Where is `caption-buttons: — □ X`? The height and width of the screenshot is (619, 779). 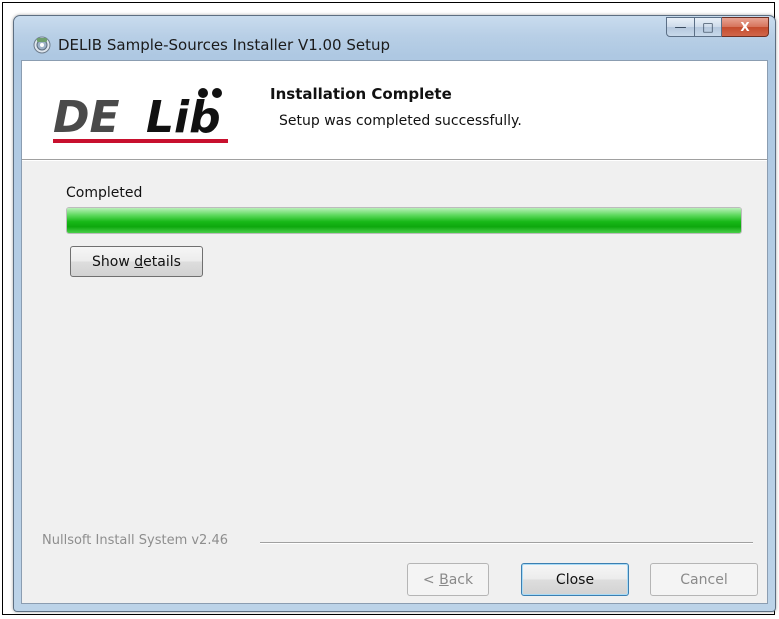 caption-buttons: — □ X is located at coordinates (717, 28).